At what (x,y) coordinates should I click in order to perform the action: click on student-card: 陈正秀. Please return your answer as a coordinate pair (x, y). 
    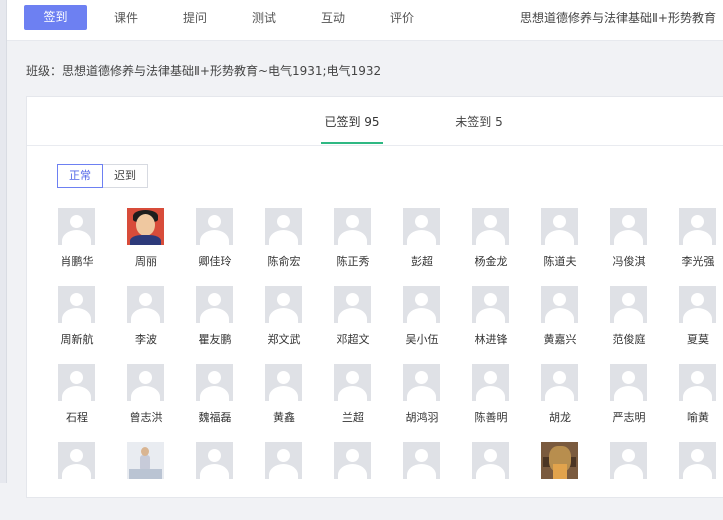
    Looking at the image, I should click on (359, 247).